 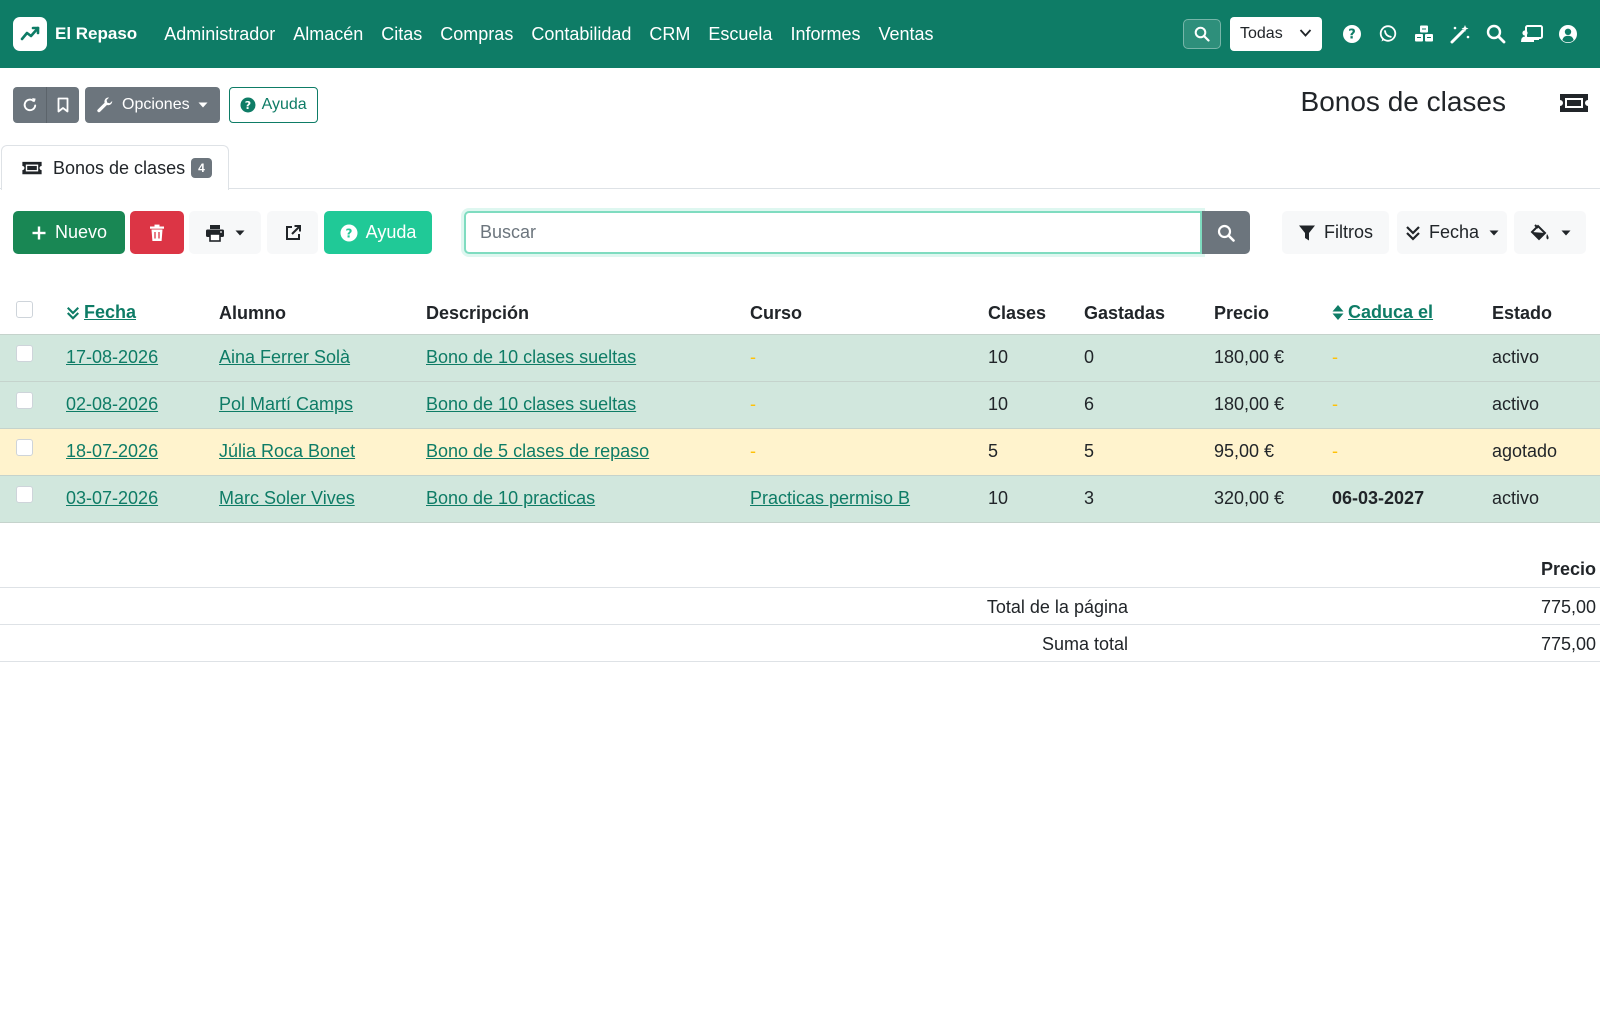 What do you see at coordinates (740, 34) in the screenshot?
I see `menu-item-escuela: Escuela` at bounding box center [740, 34].